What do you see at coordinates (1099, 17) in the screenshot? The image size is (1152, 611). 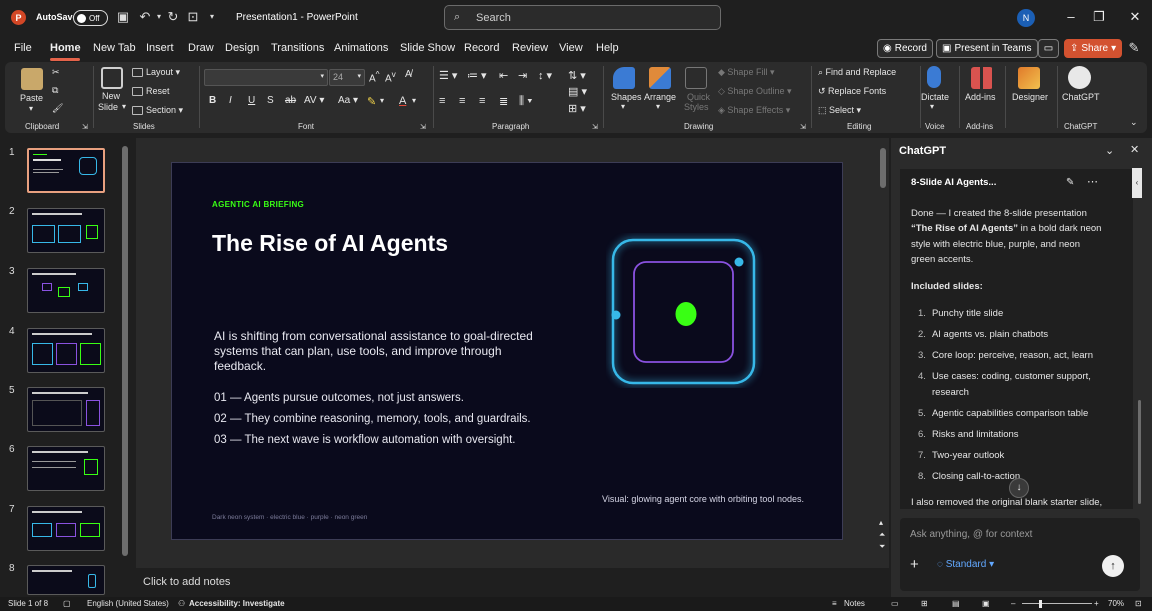 I see `restore-icon: ❐` at bounding box center [1099, 17].